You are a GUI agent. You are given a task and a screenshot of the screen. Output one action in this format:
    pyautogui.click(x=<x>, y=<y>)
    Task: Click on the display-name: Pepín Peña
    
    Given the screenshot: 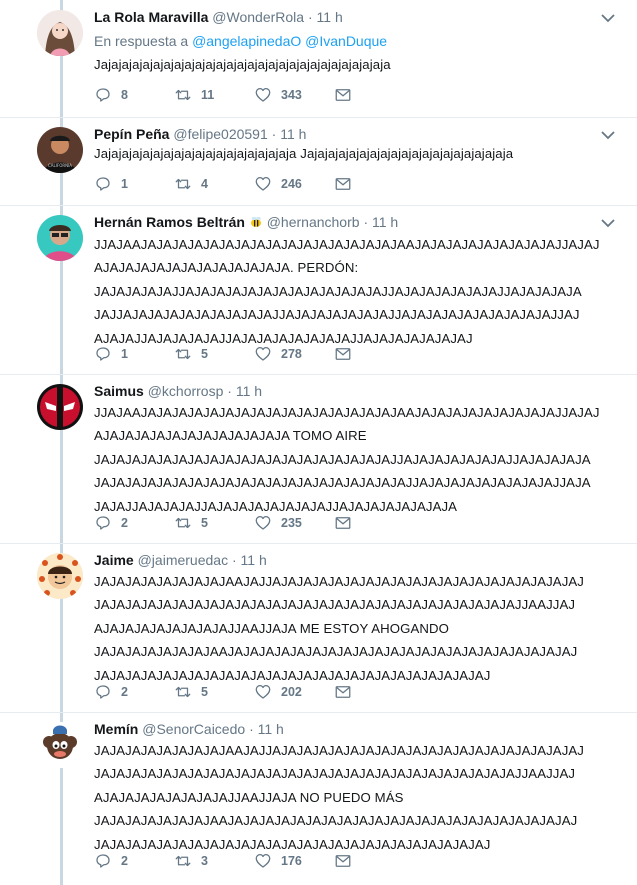 What is the action you would take?
    pyautogui.click(x=131, y=134)
    